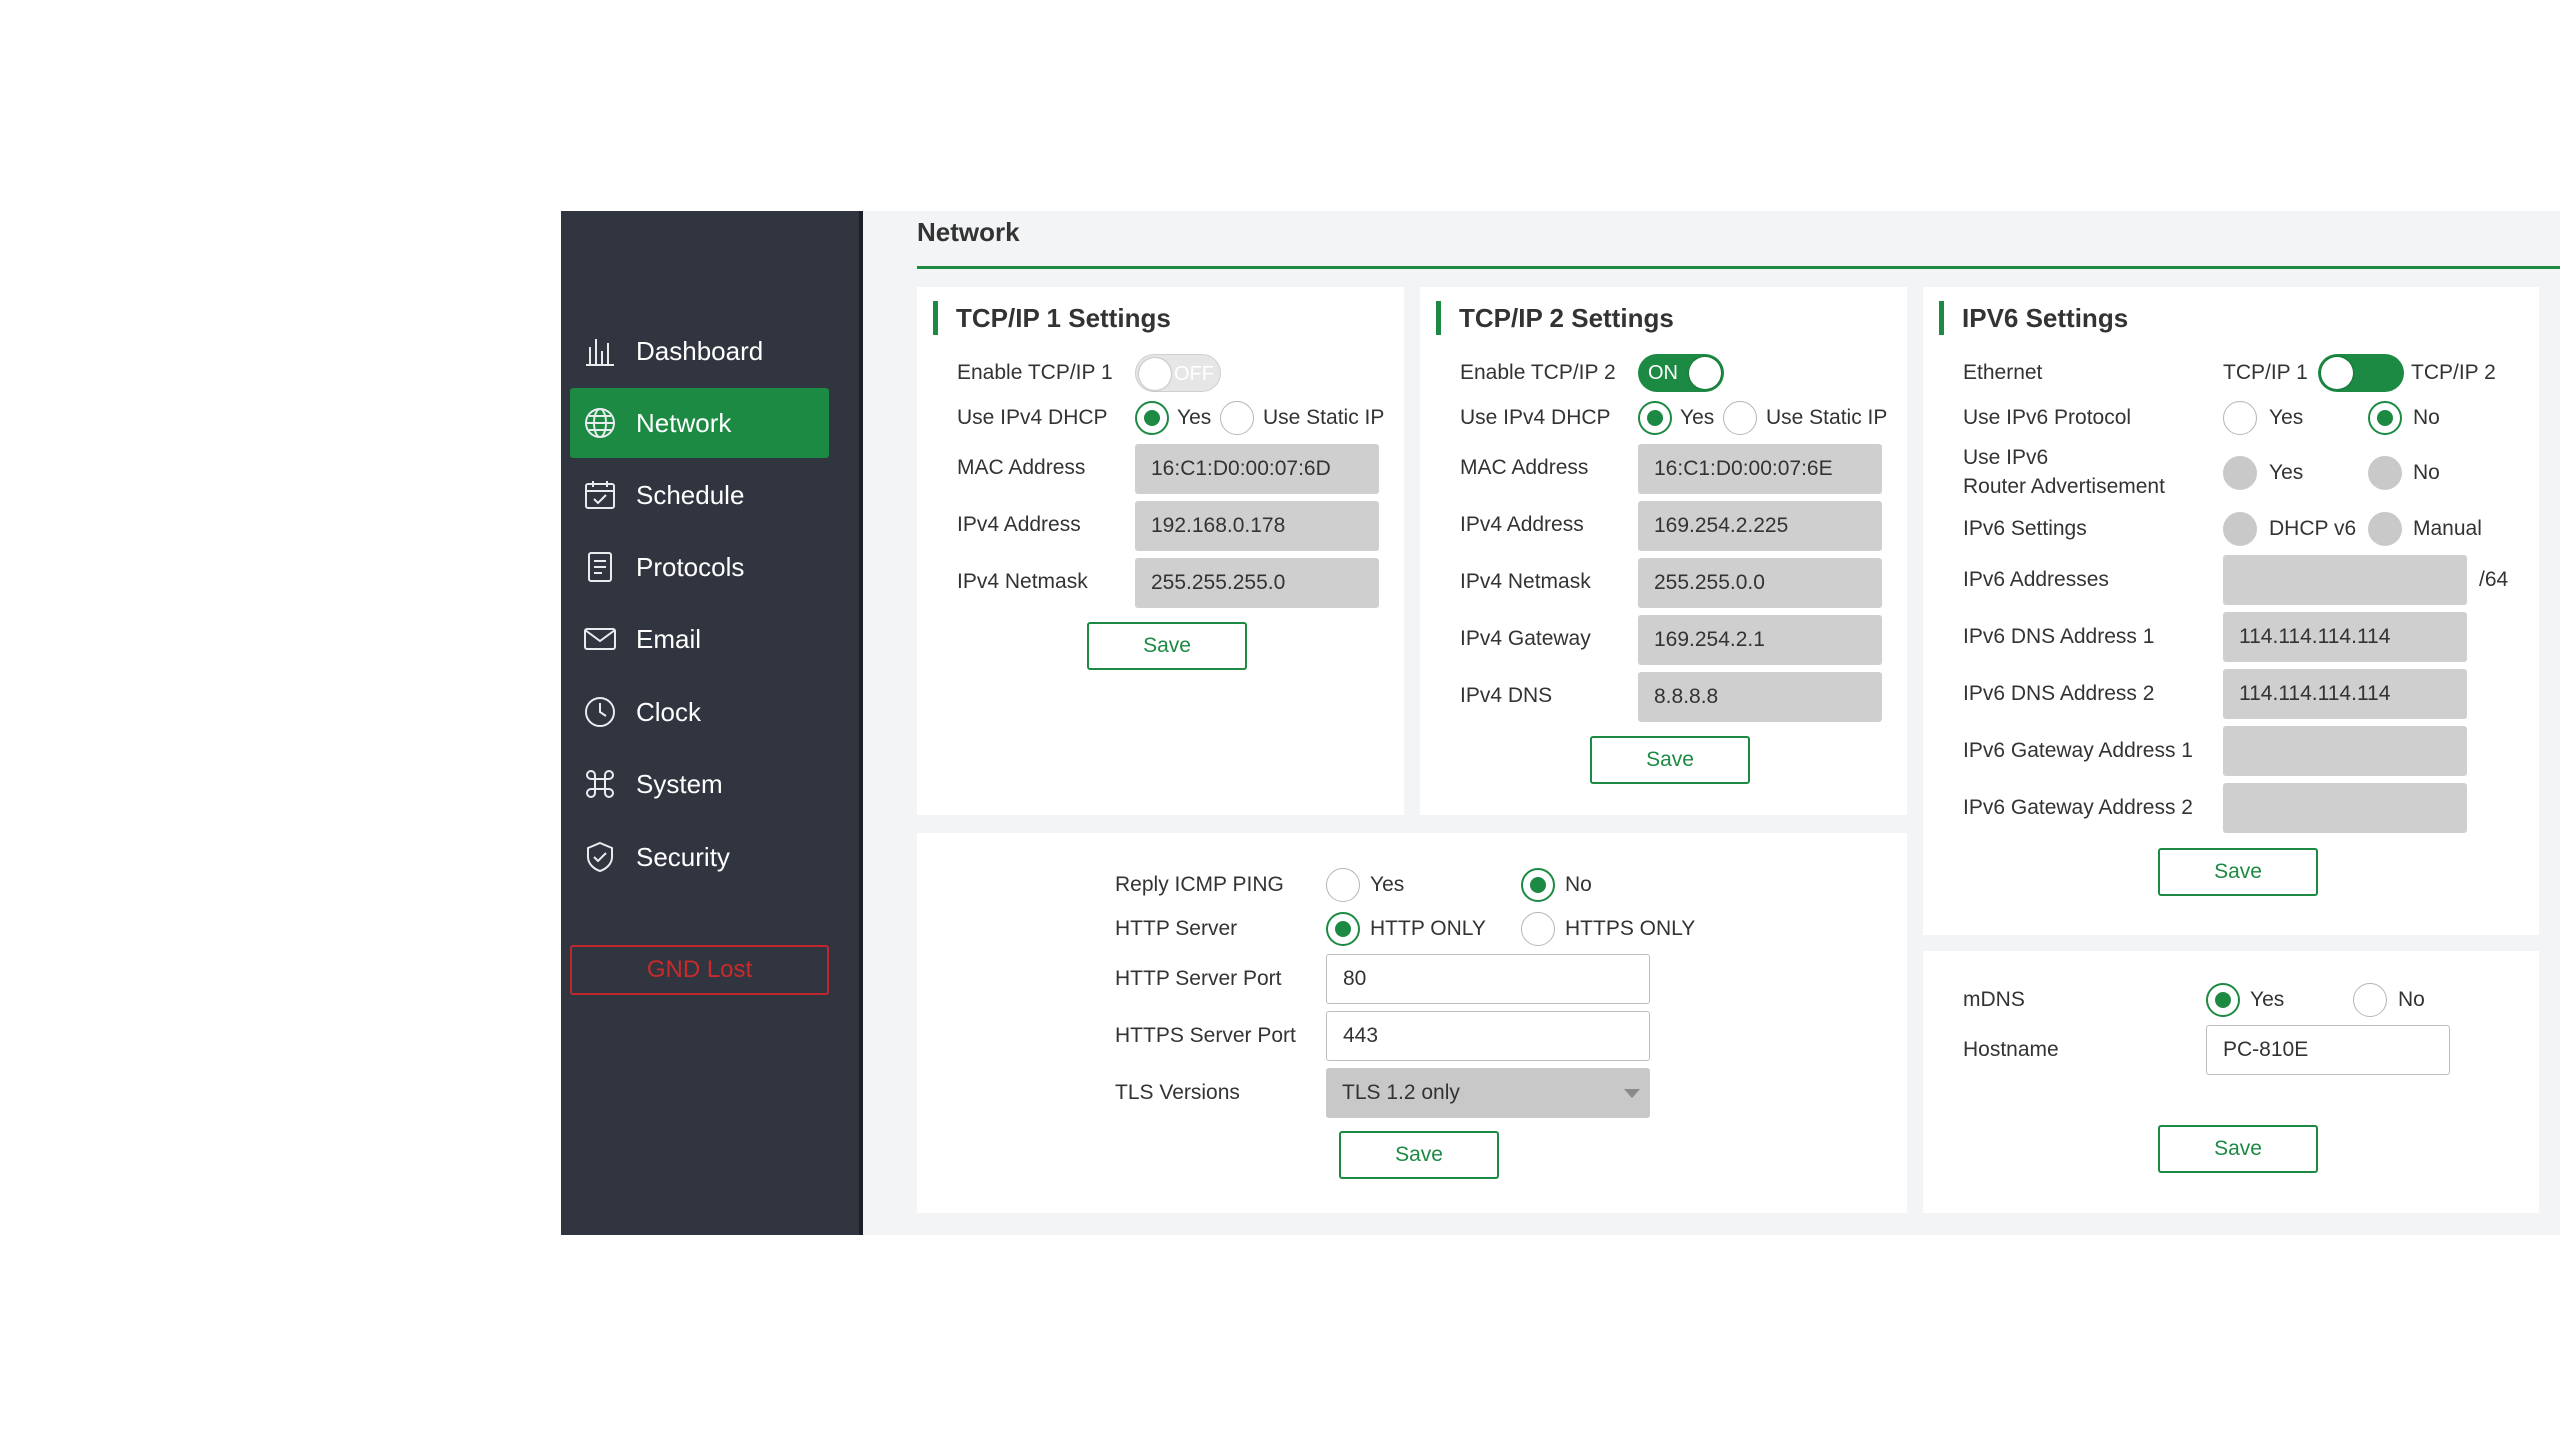 Image resolution: width=2560 pixels, height=1440 pixels. I want to click on mdns-yes-radio, so click(2223, 1000).